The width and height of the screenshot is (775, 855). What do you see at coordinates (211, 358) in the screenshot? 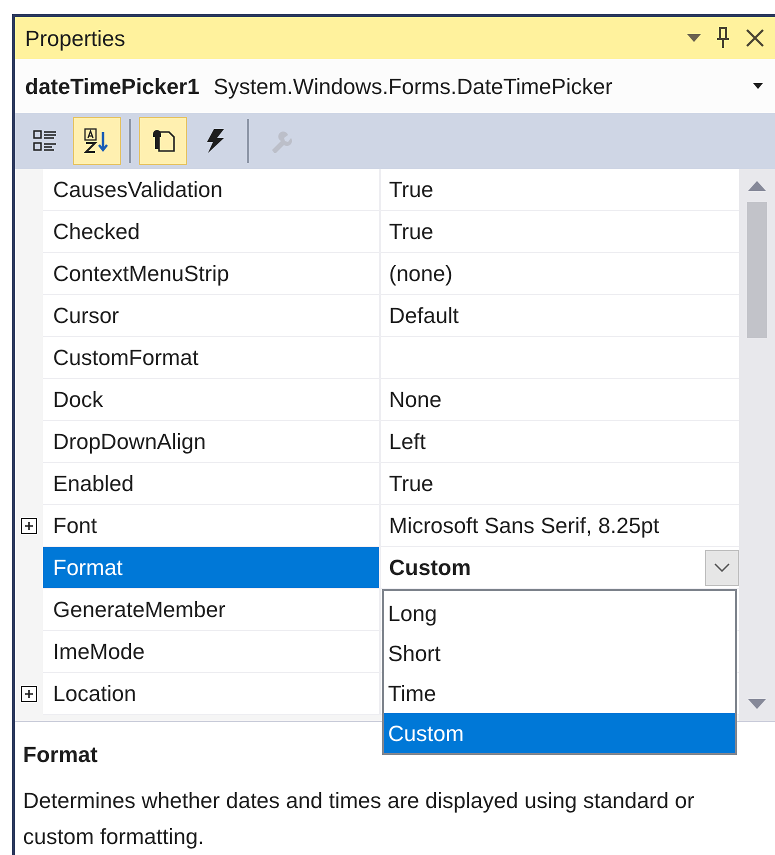
I see `property-name: CustomFormat` at bounding box center [211, 358].